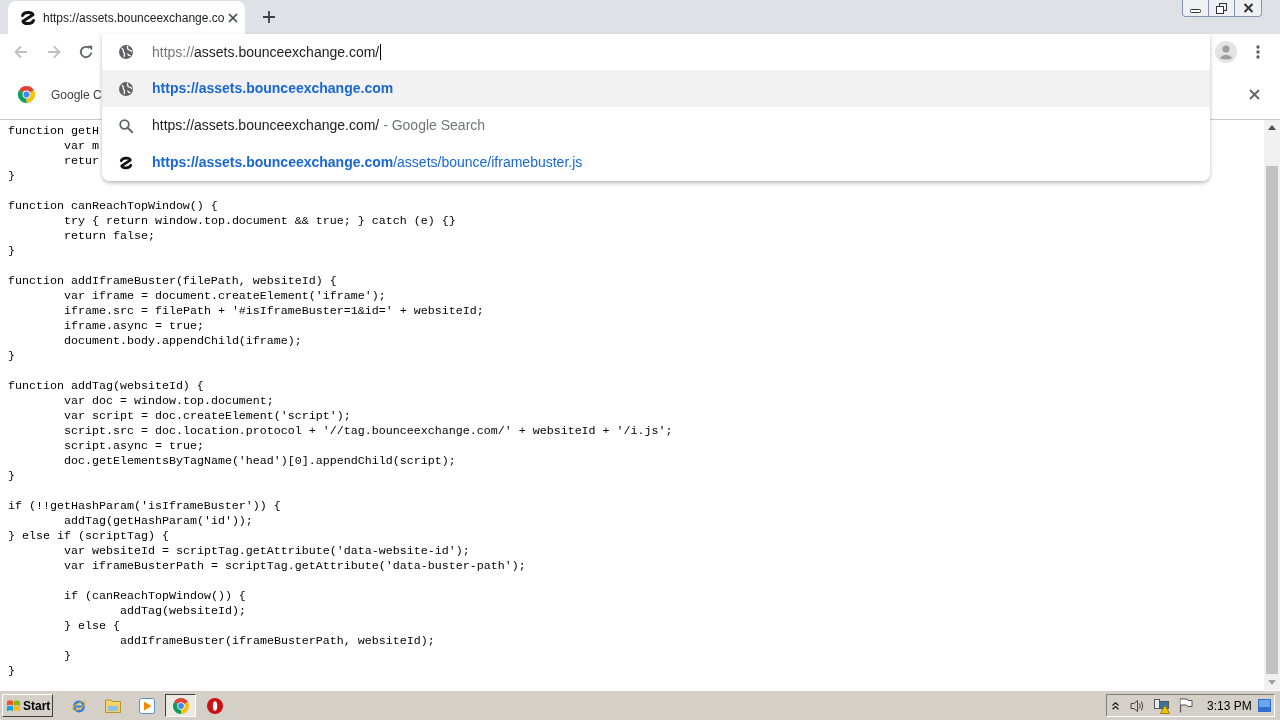 The width and height of the screenshot is (1280, 720). I want to click on restore-button, so click(1222, 8).